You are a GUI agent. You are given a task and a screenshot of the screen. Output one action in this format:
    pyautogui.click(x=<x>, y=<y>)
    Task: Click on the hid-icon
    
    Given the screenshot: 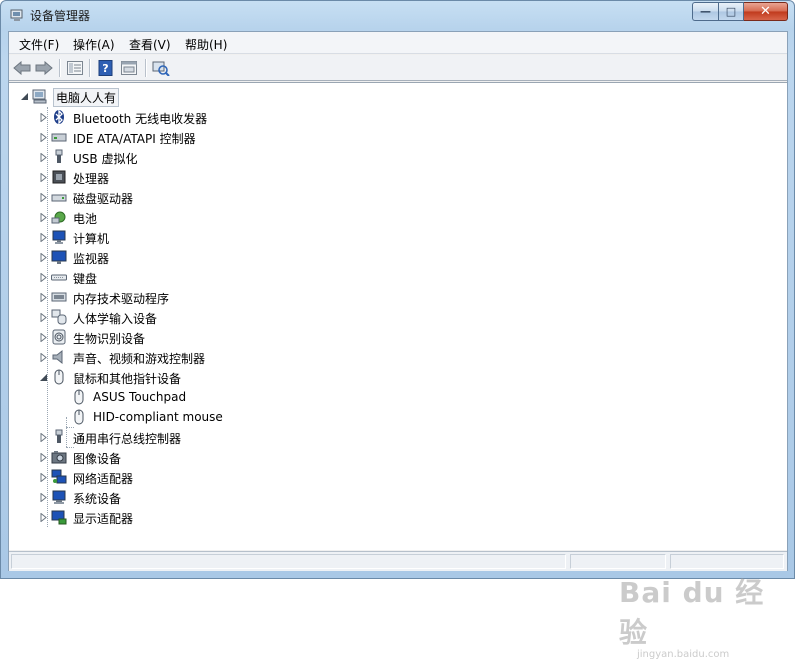 What is the action you would take?
    pyautogui.click(x=59, y=317)
    